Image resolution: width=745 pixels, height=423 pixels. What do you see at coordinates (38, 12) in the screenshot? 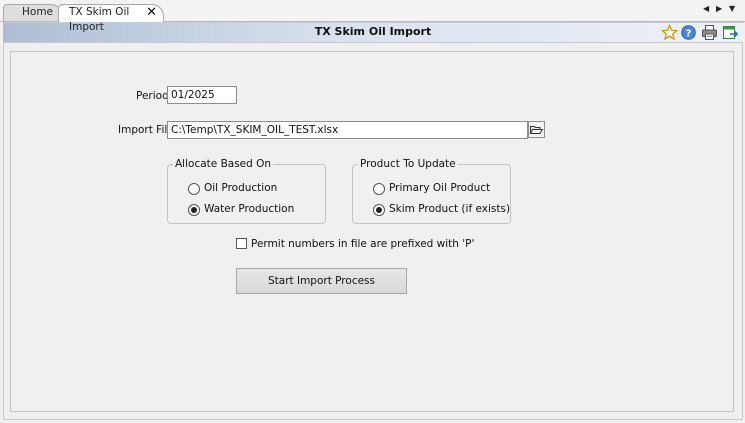
I see `tab-home-label: Home` at bounding box center [38, 12].